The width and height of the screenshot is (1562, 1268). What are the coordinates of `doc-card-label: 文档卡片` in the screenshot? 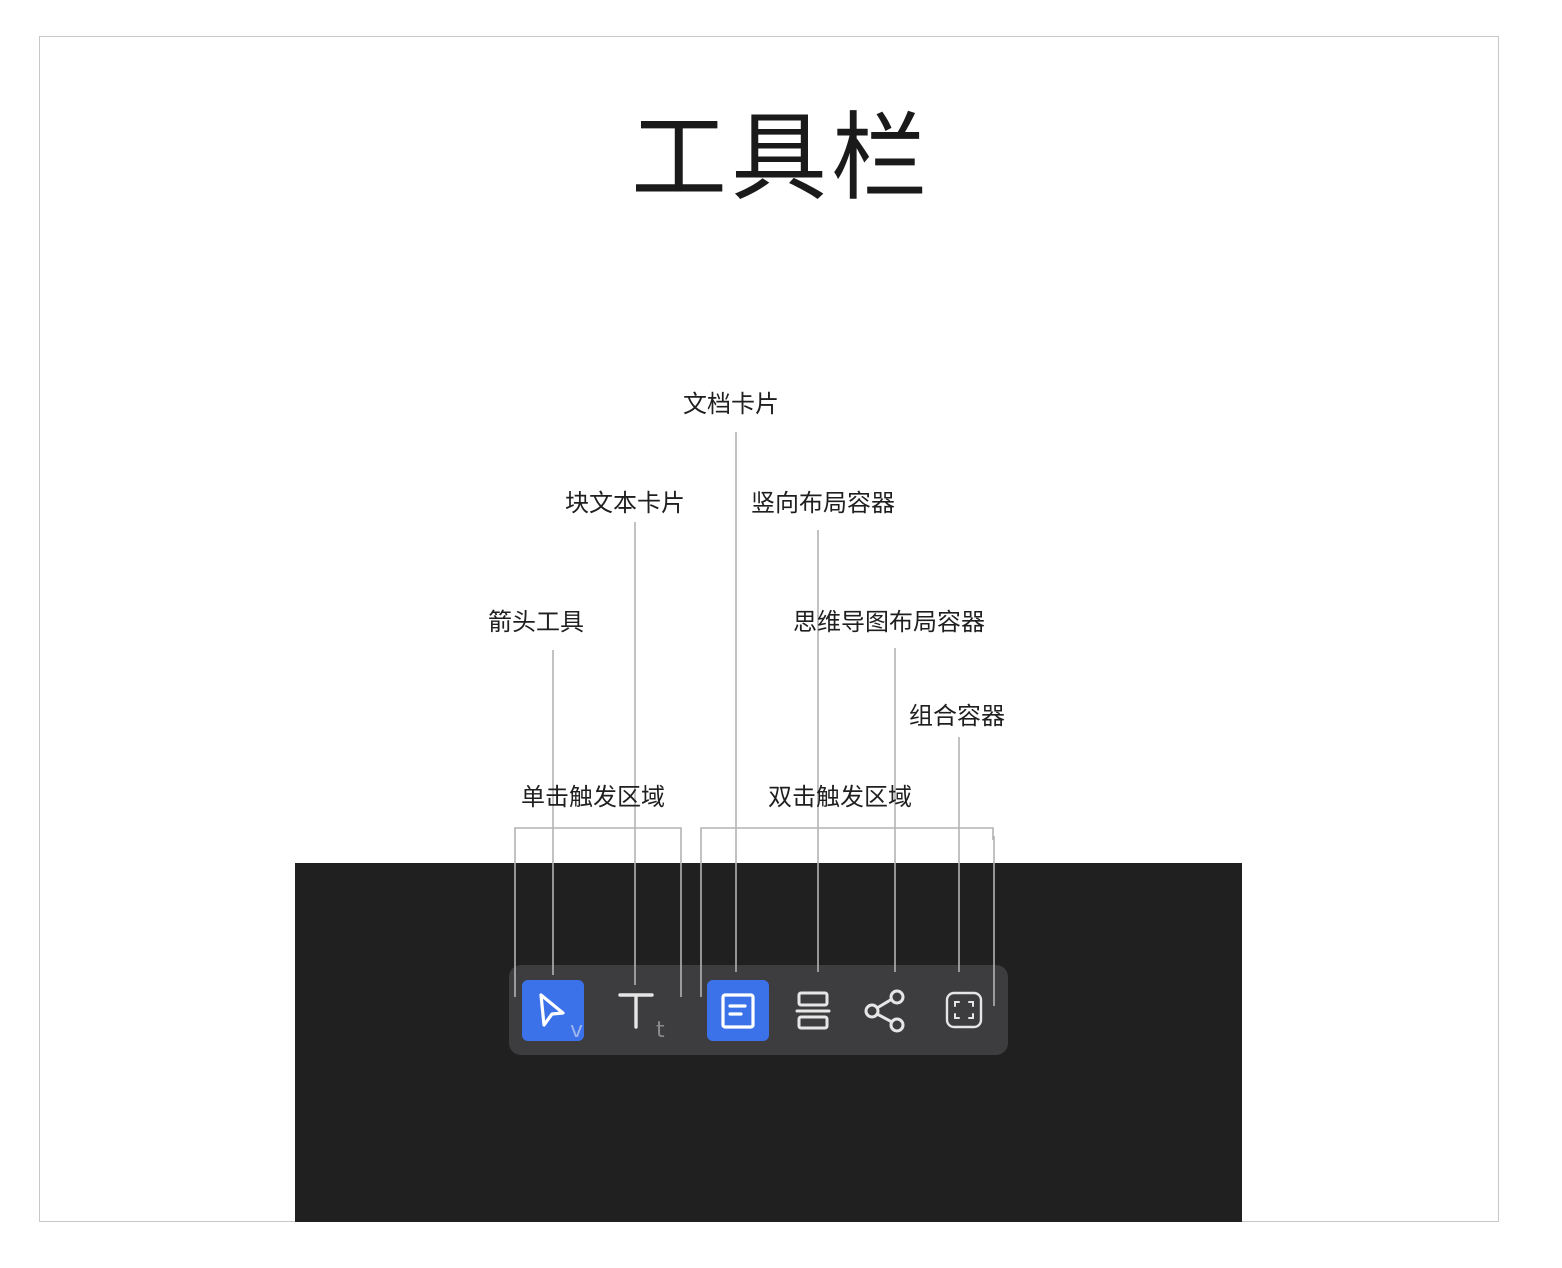 It's located at (731, 404).